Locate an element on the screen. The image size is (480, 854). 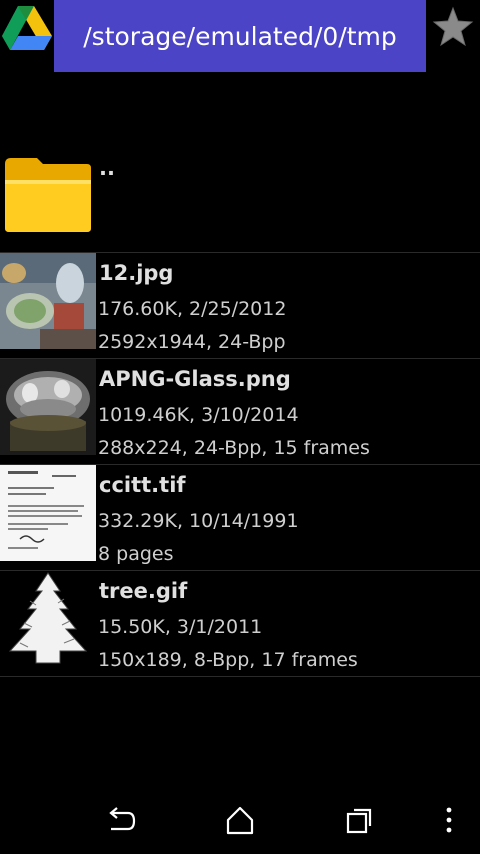
parent-directory-label: .. is located at coordinates (107, 168).